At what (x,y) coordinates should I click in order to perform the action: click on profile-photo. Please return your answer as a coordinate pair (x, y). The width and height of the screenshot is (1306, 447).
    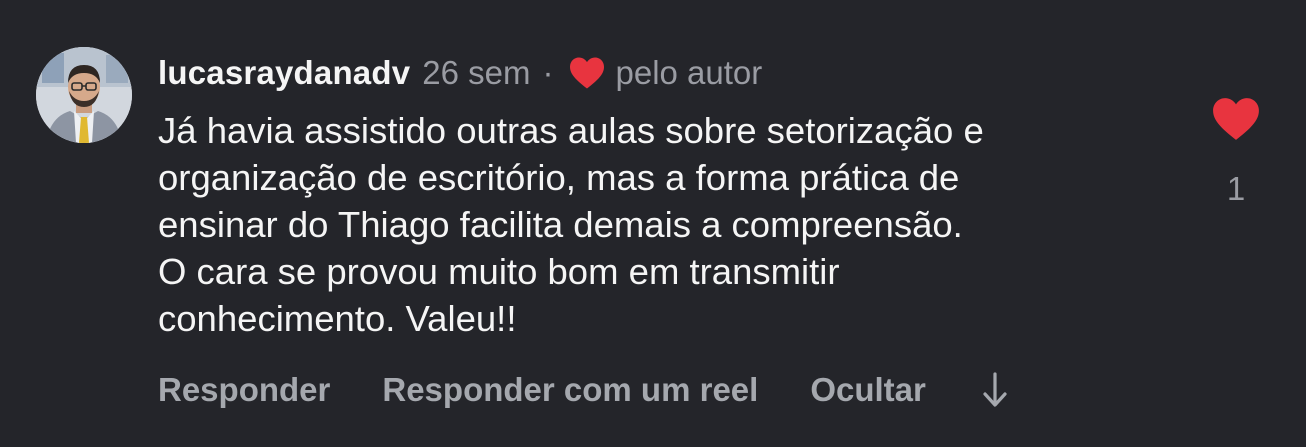
    Looking at the image, I should click on (84, 95).